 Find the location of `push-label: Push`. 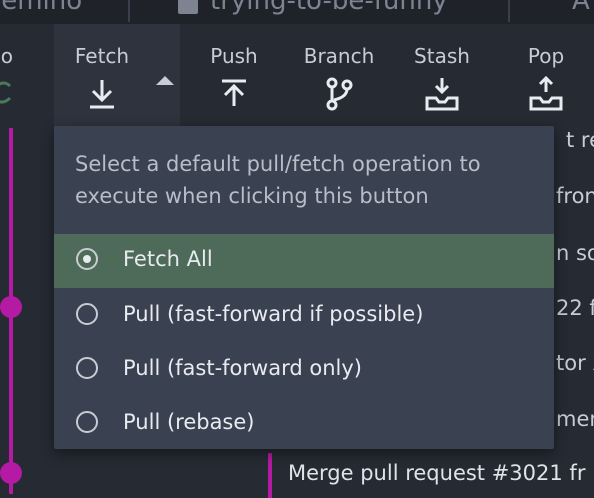

push-label: Push is located at coordinates (234, 56).